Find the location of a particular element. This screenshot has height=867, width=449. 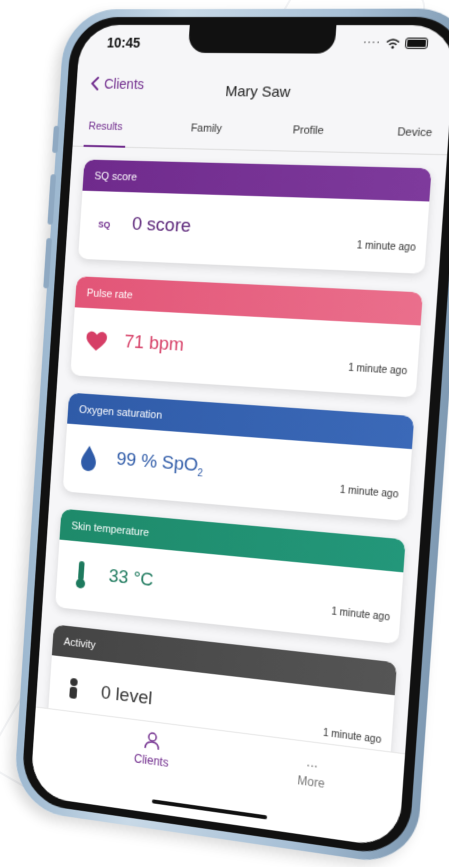

battery-icon is located at coordinates (416, 43).